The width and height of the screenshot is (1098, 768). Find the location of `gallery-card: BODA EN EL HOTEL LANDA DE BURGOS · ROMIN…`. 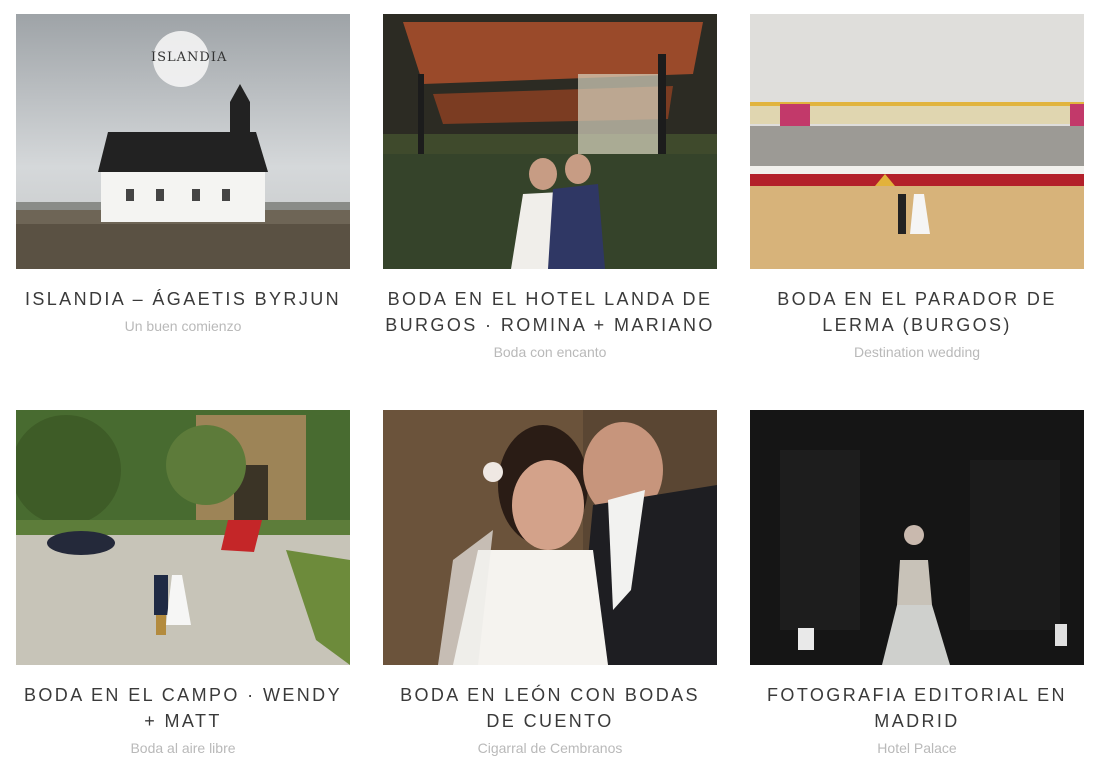

gallery-card: BODA EN EL HOTEL LANDA DE BURGOS · ROMIN… is located at coordinates (550, 188).